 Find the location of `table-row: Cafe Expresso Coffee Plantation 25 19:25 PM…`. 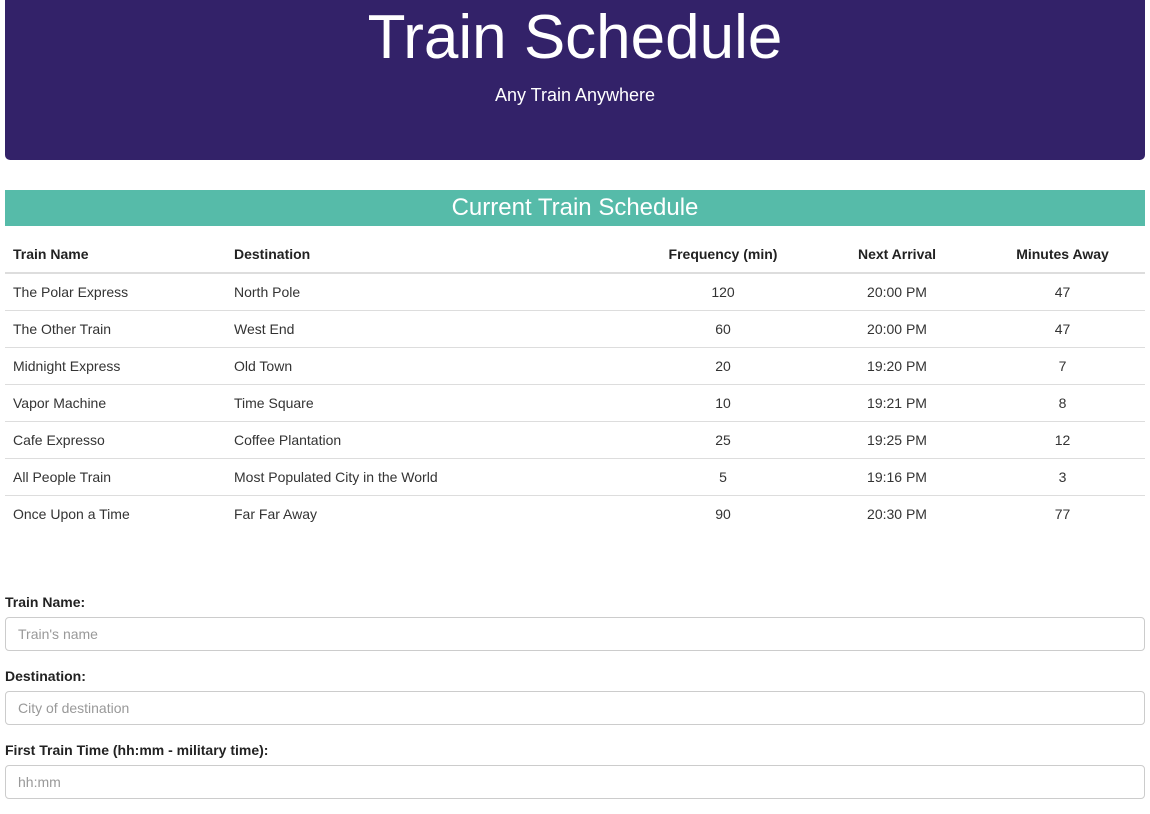

table-row: Cafe Expresso Coffee Plantation 25 19:25 PM… is located at coordinates (575, 440).